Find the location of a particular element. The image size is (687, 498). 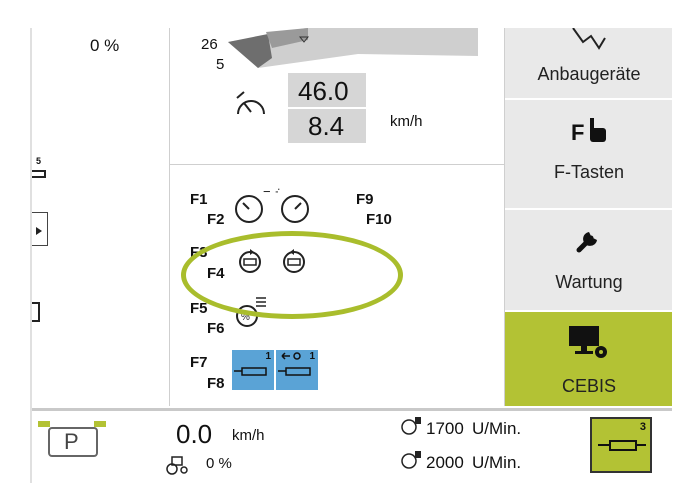

hydraulic-cylinder-arrow-icon is located at coordinates (294, 364).